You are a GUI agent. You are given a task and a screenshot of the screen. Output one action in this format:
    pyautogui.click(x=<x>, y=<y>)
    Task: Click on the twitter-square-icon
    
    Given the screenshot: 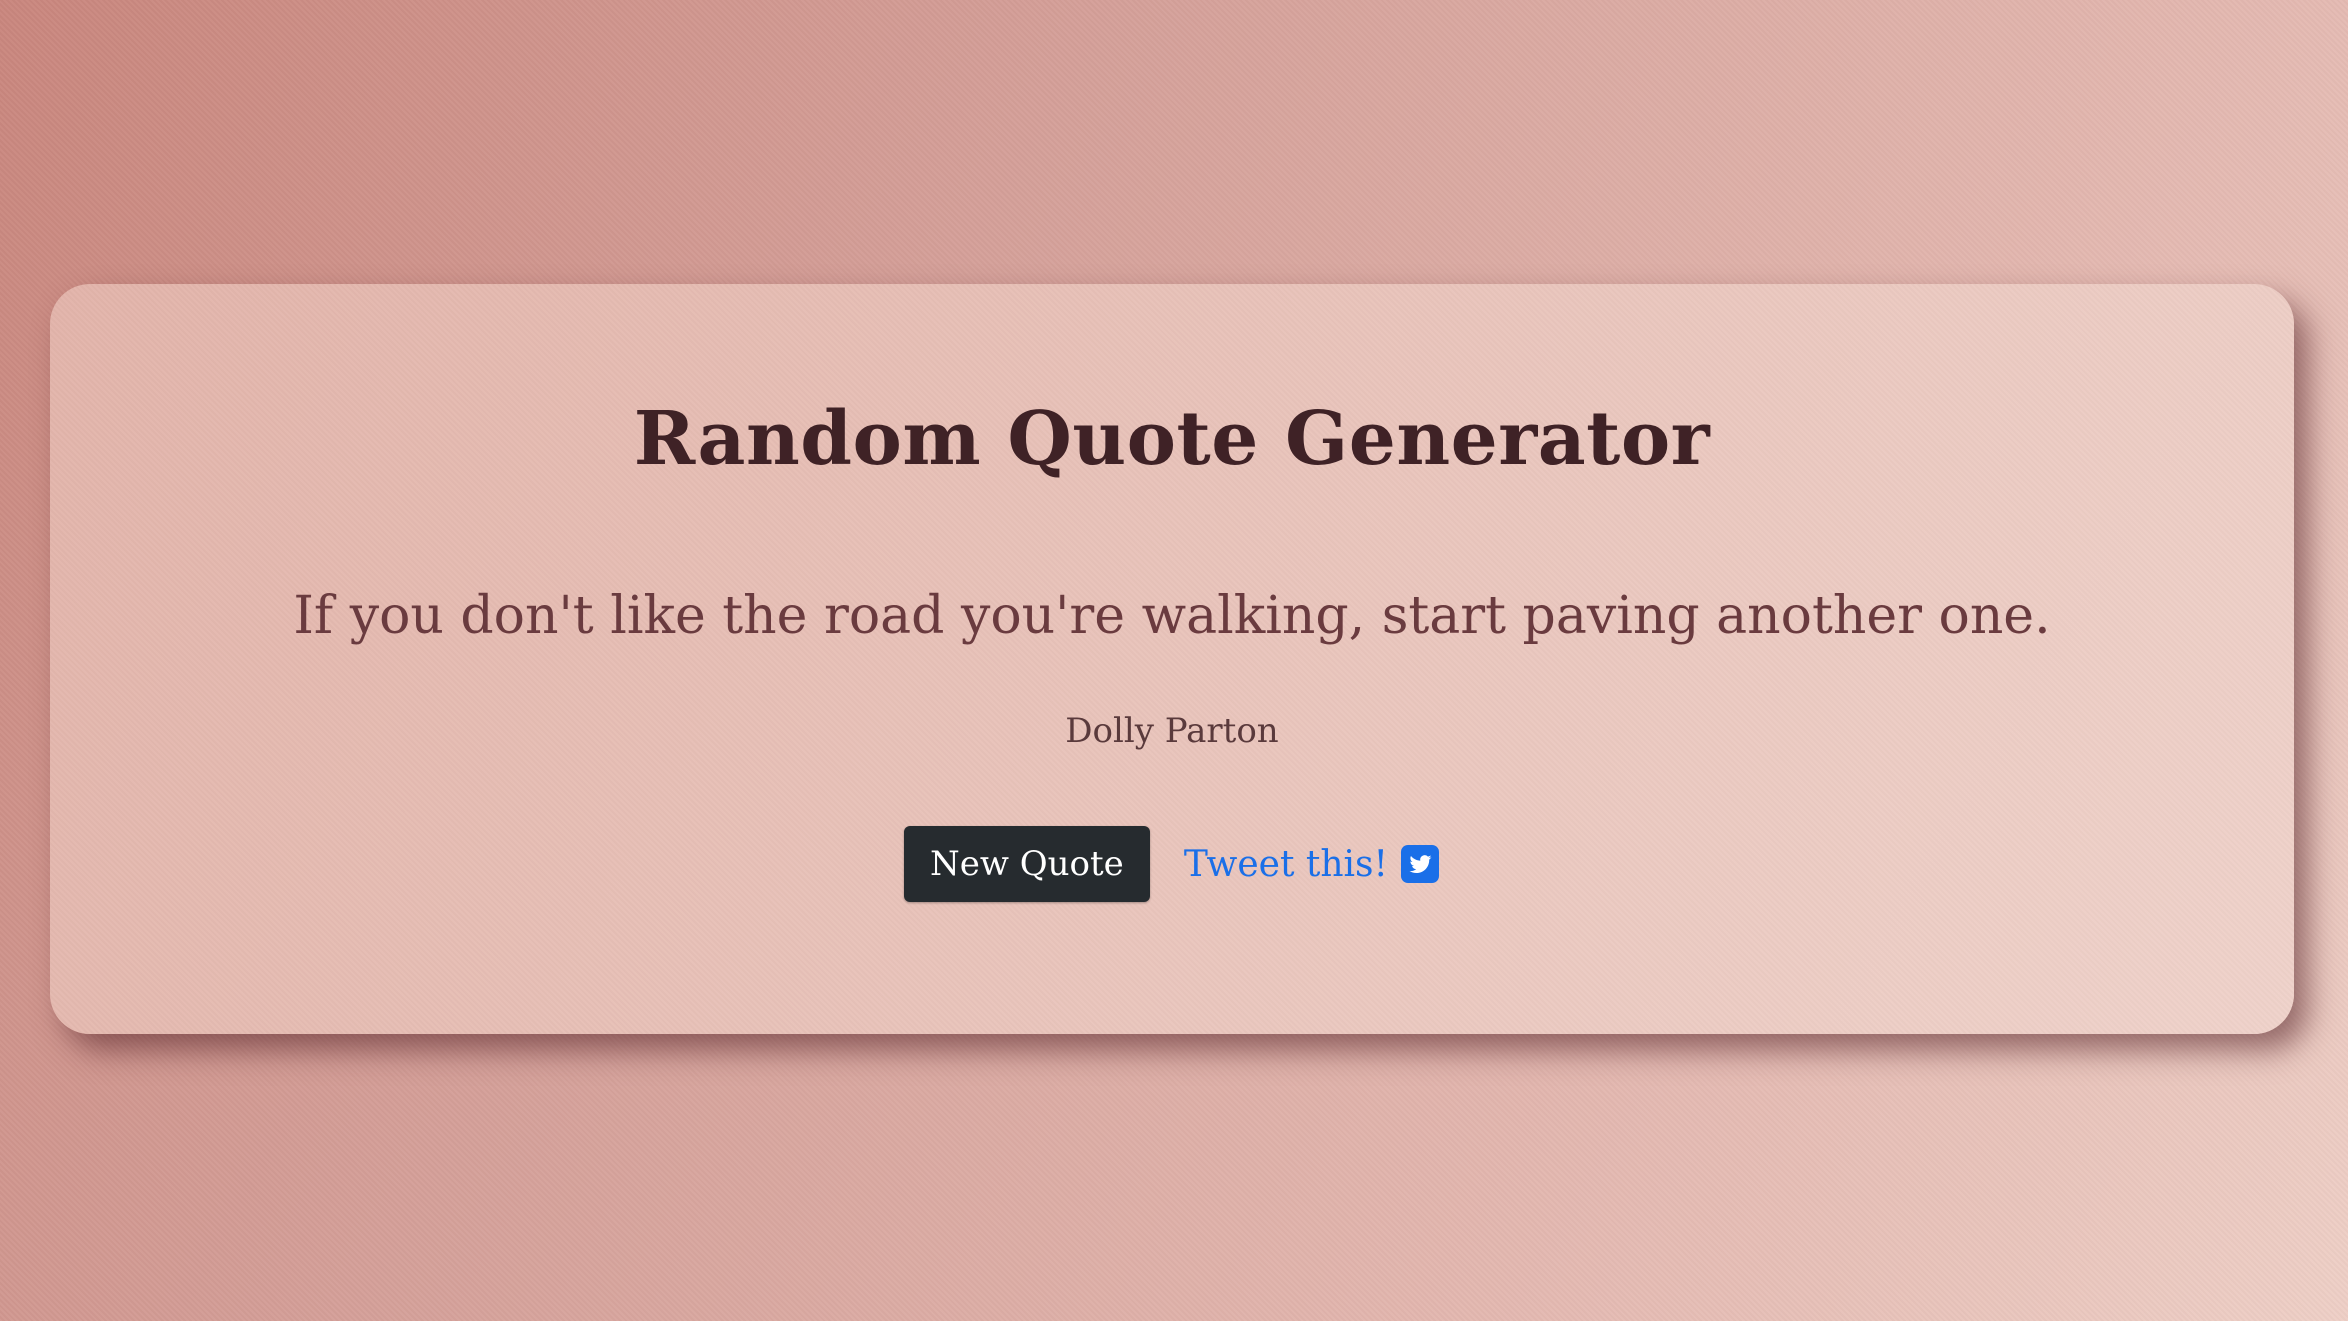 What is the action you would take?
    pyautogui.click(x=1420, y=864)
    